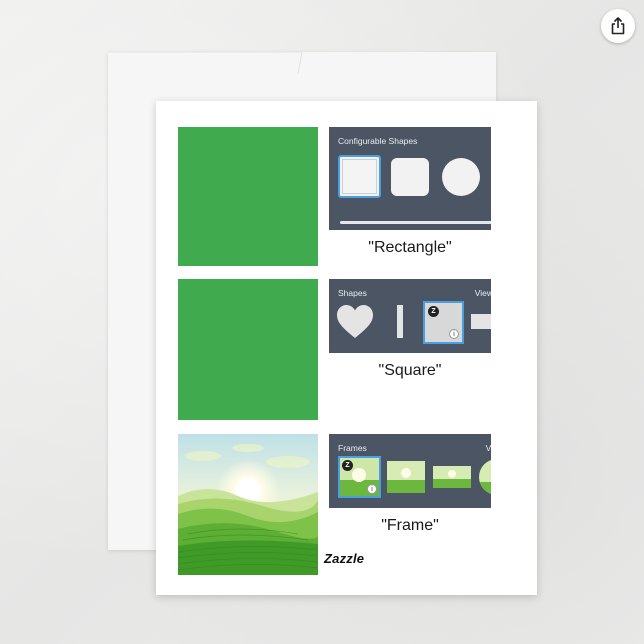  What do you see at coordinates (461, 177) in the screenshot?
I see `circle-shape-option` at bounding box center [461, 177].